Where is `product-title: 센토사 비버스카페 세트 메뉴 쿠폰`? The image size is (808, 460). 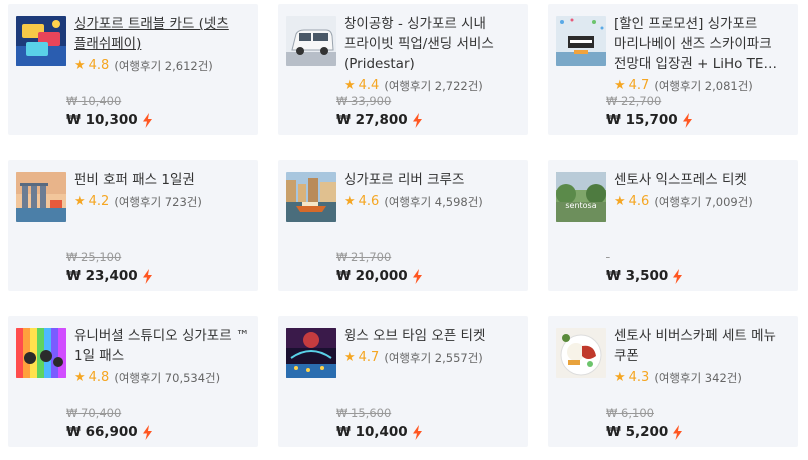 product-title: 센토사 비버스카페 세트 메뉴 쿠폰 is located at coordinates (702, 346).